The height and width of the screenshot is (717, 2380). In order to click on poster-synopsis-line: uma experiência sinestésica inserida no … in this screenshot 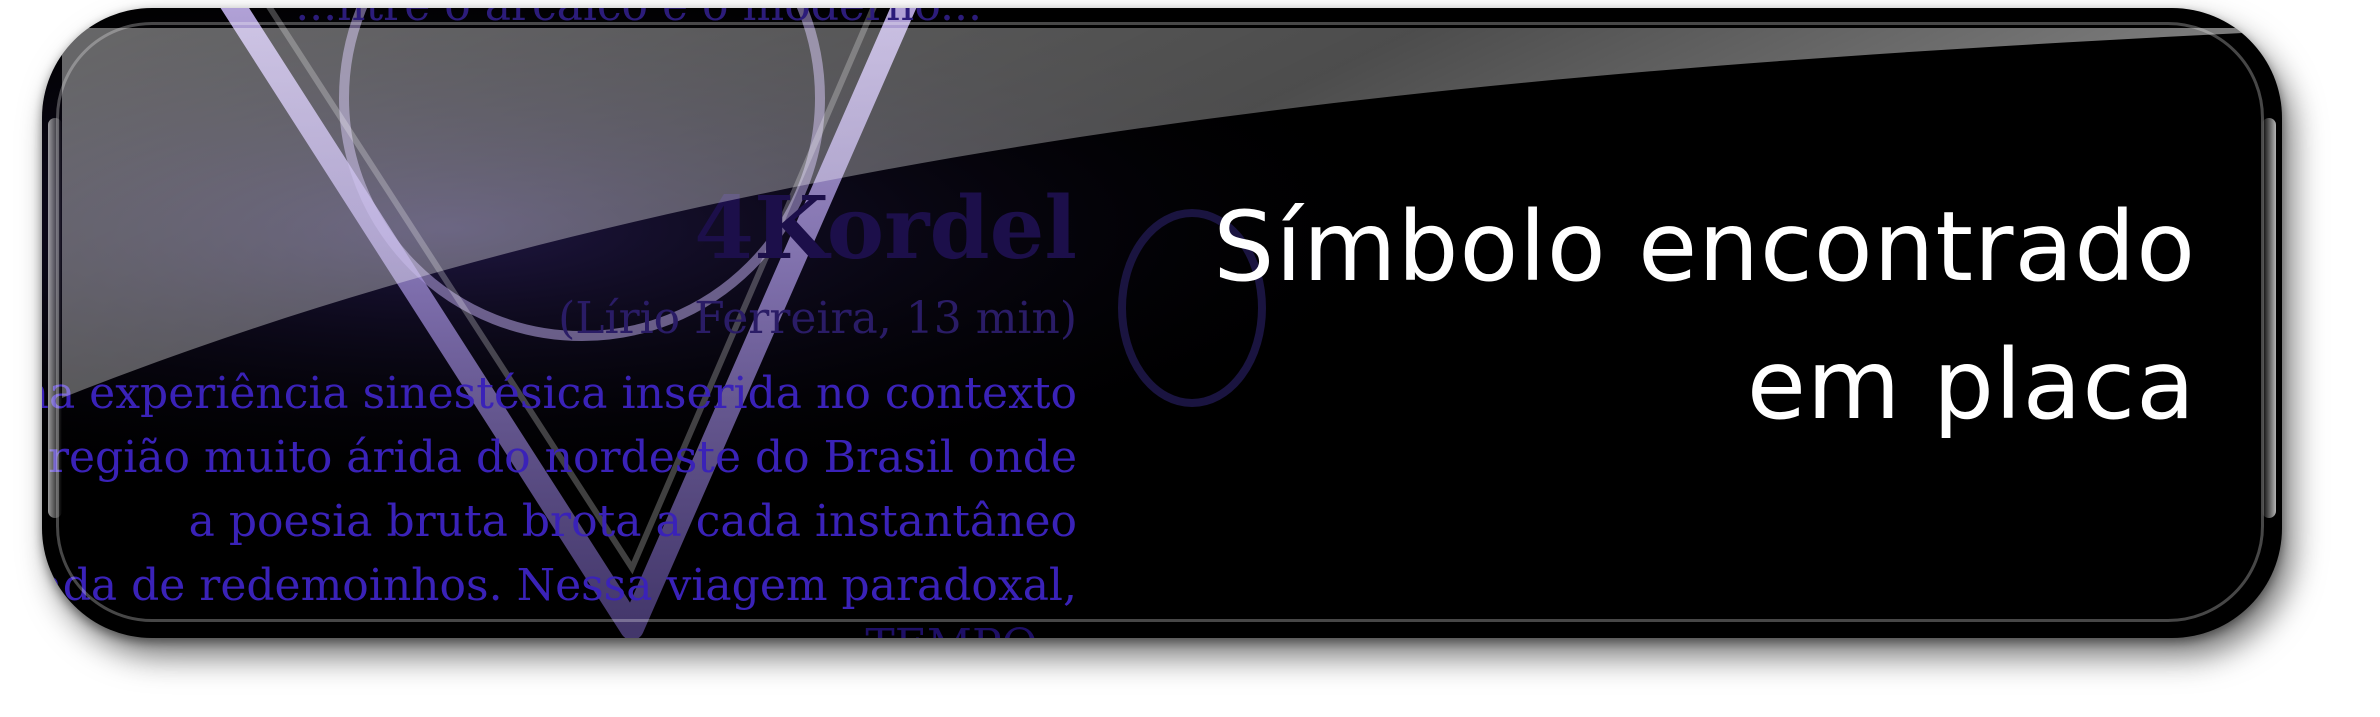, I will do `click(559, 393)`.